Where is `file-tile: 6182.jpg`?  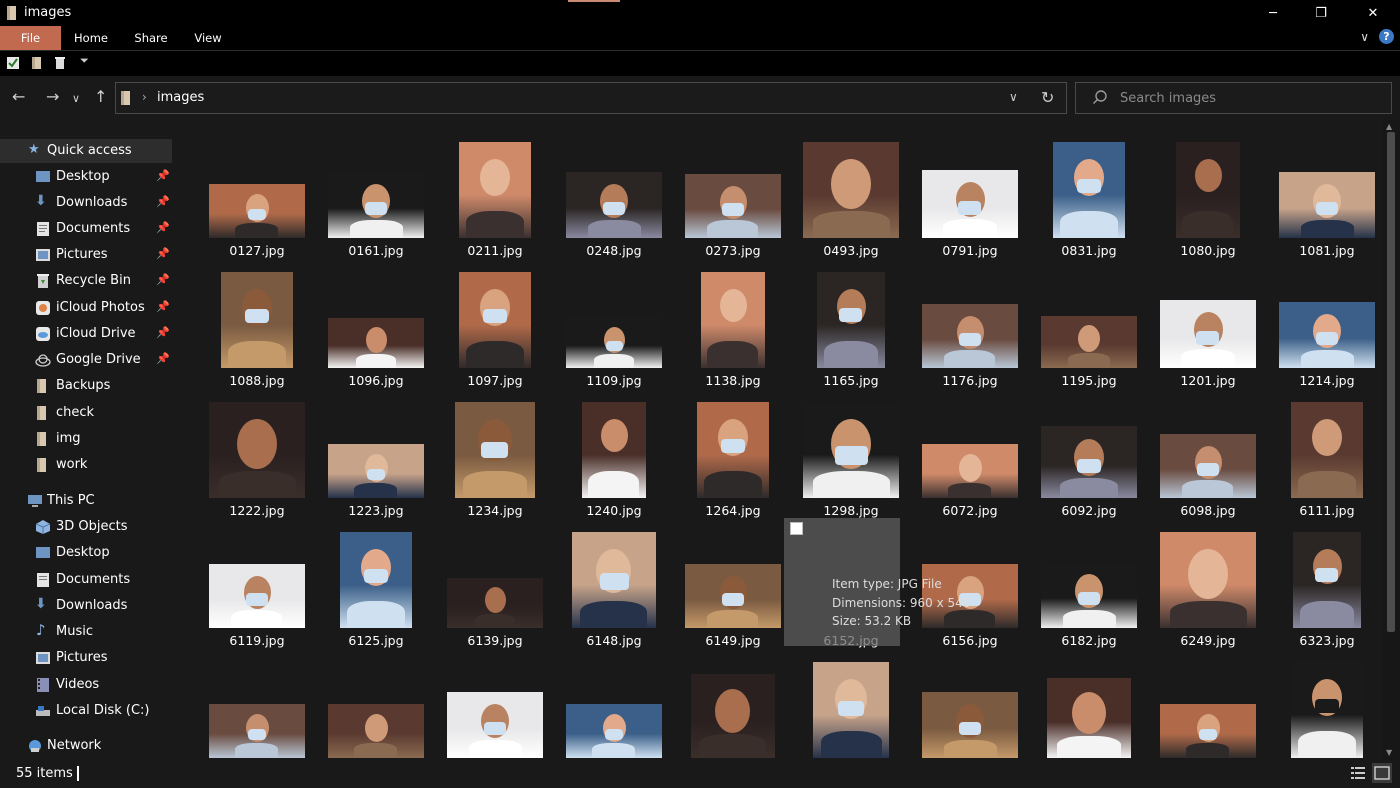
file-tile: 6182.jpg is located at coordinates (1089, 586).